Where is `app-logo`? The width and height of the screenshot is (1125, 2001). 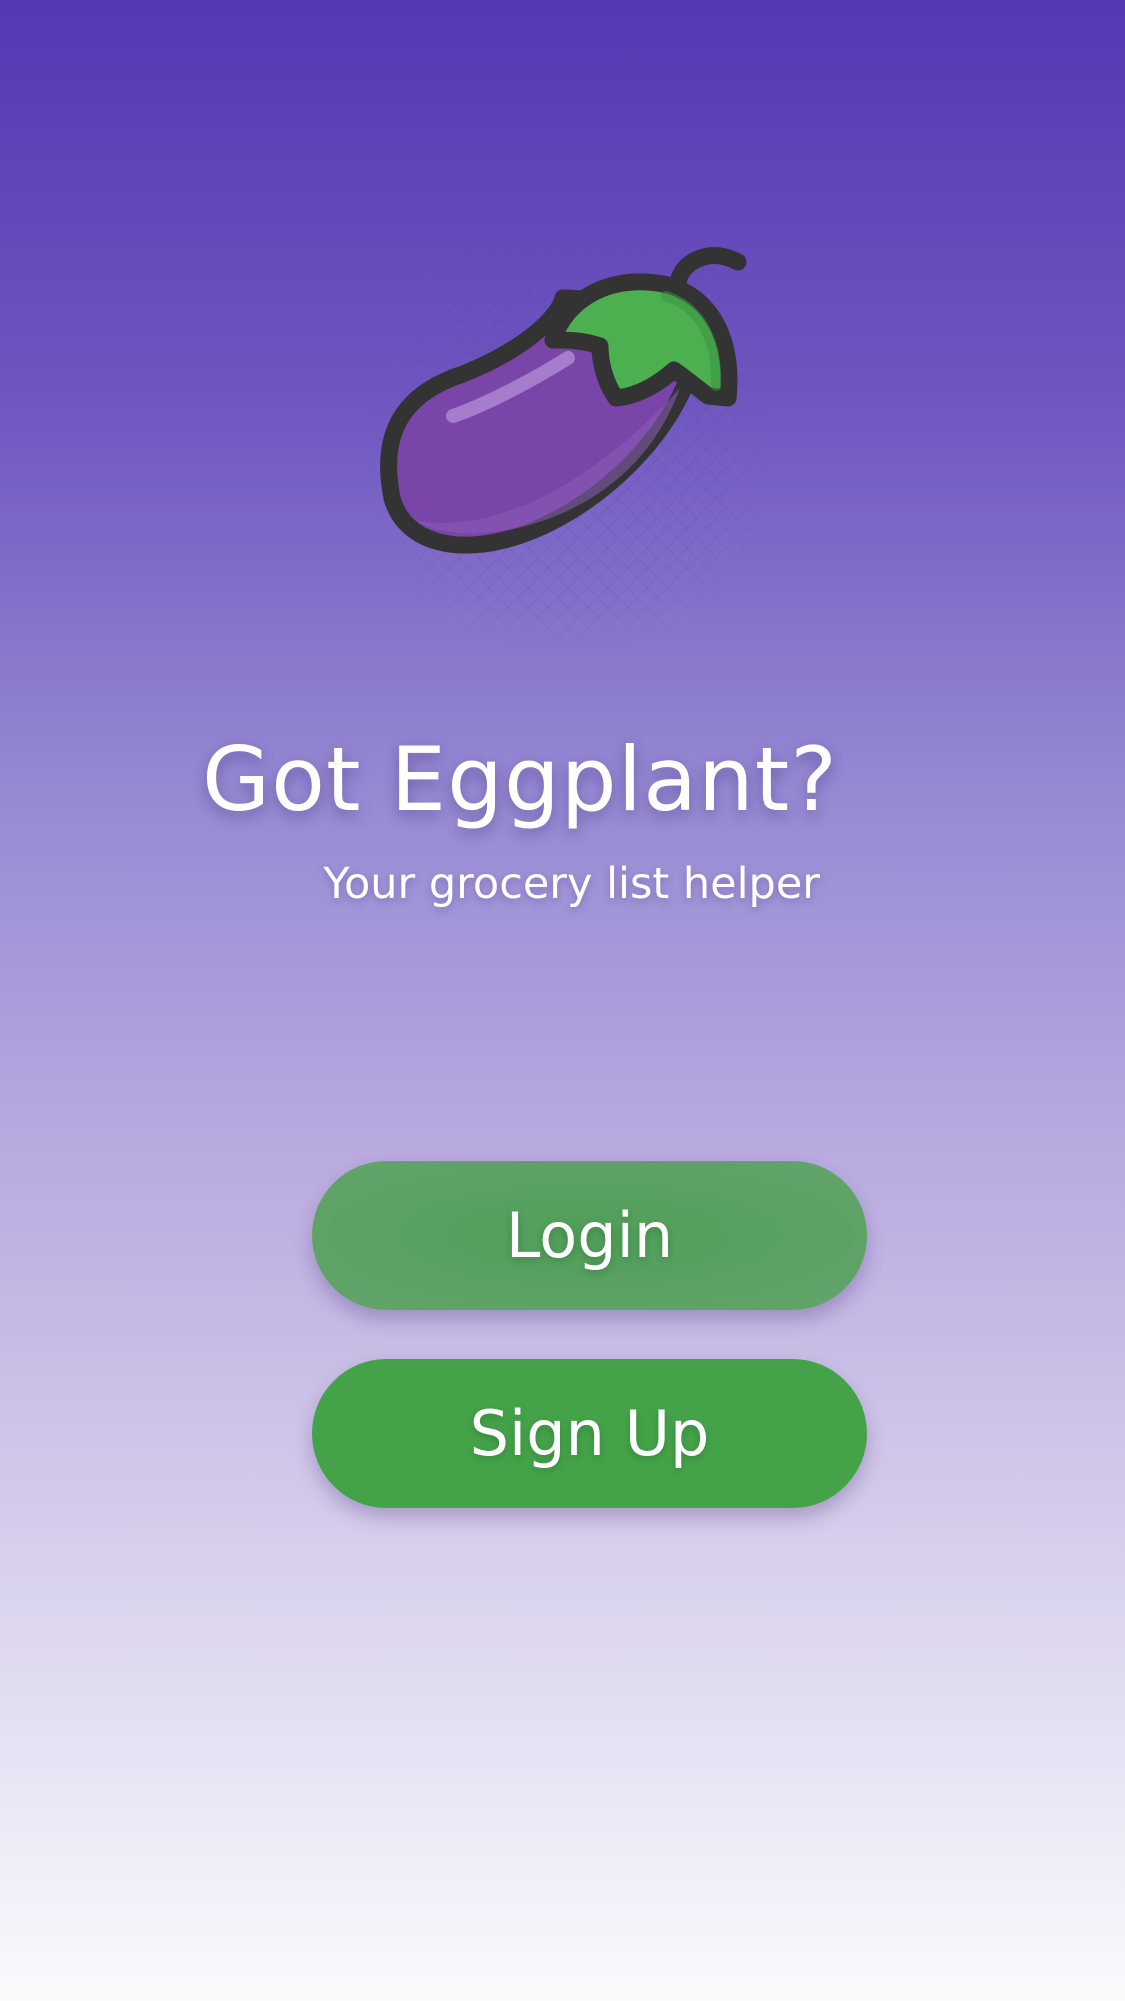
app-logo is located at coordinates (568, 442).